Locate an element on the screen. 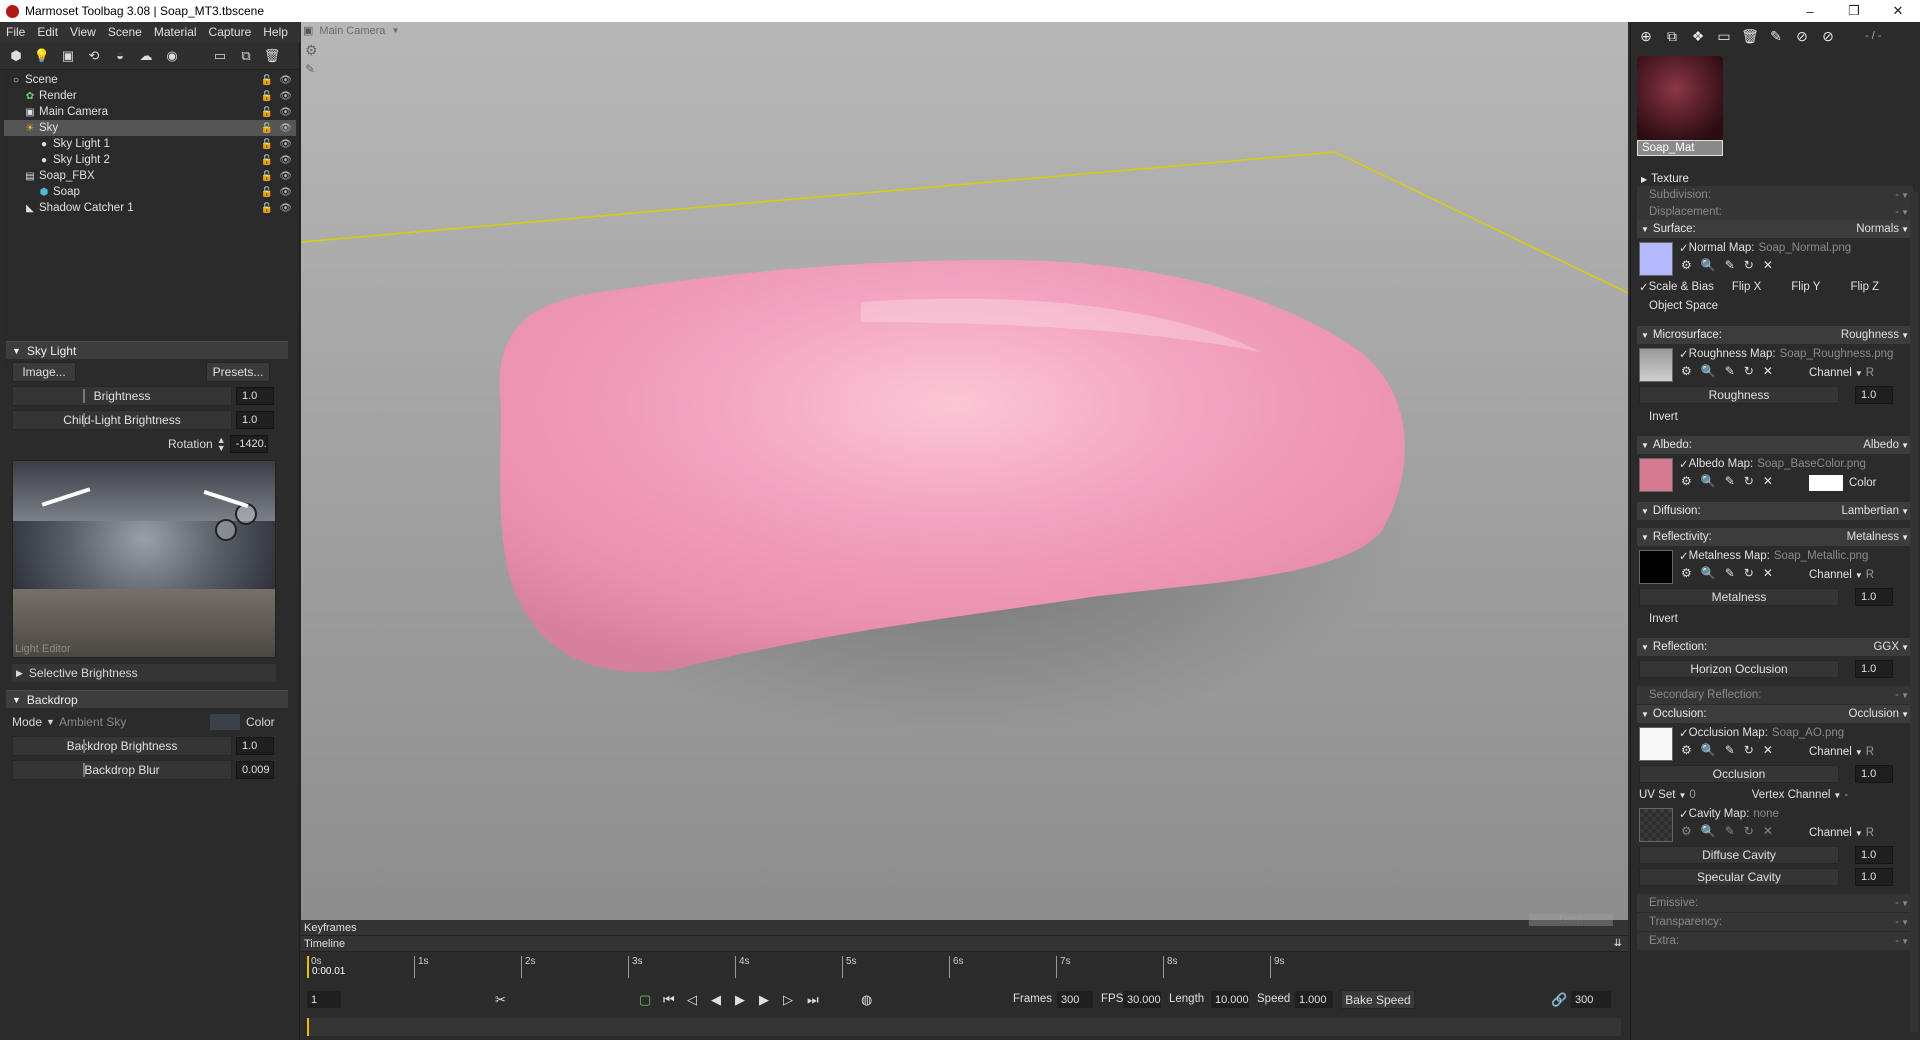 Image resolution: width=1920 pixels, height=1040 pixels. material-name: Soap_Mat is located at coordinates (1680, 148).